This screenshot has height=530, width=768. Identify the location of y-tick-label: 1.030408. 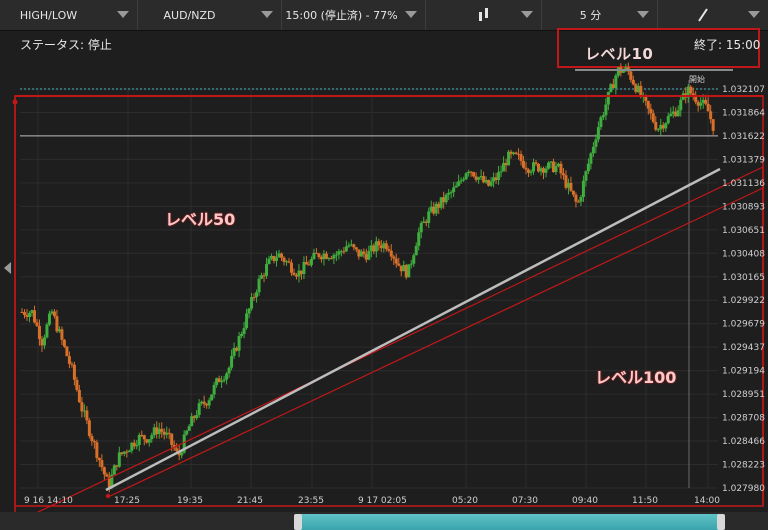
(743, 254).